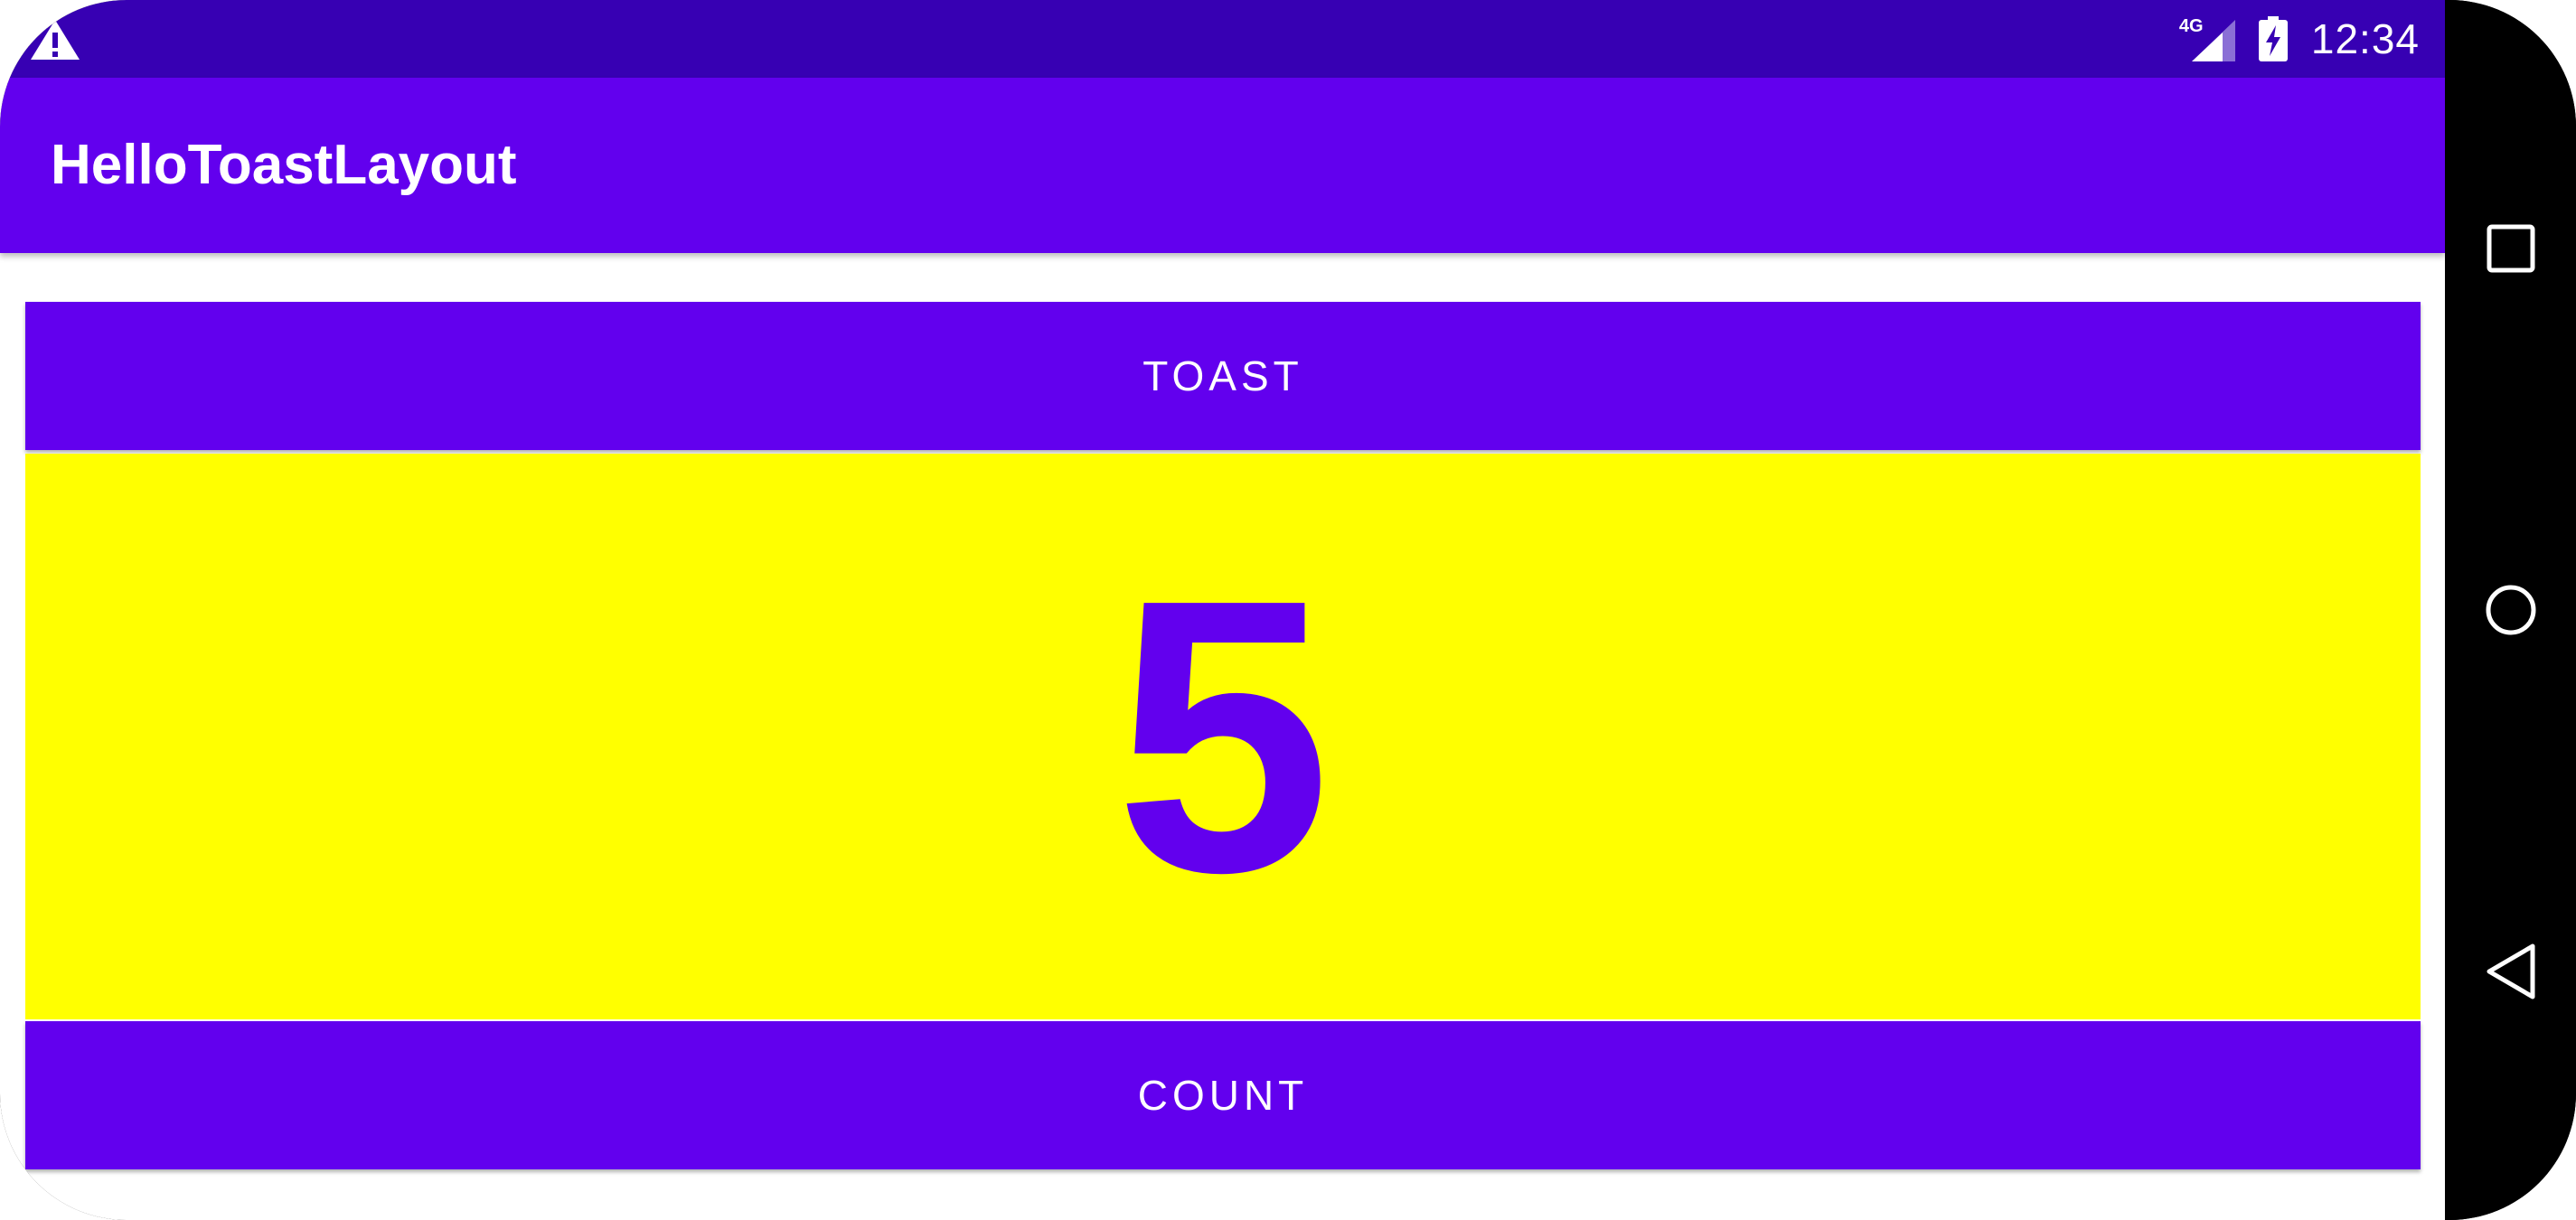 The image size is (2576, 1220). I want to click on home-button, so click(2511, 610).